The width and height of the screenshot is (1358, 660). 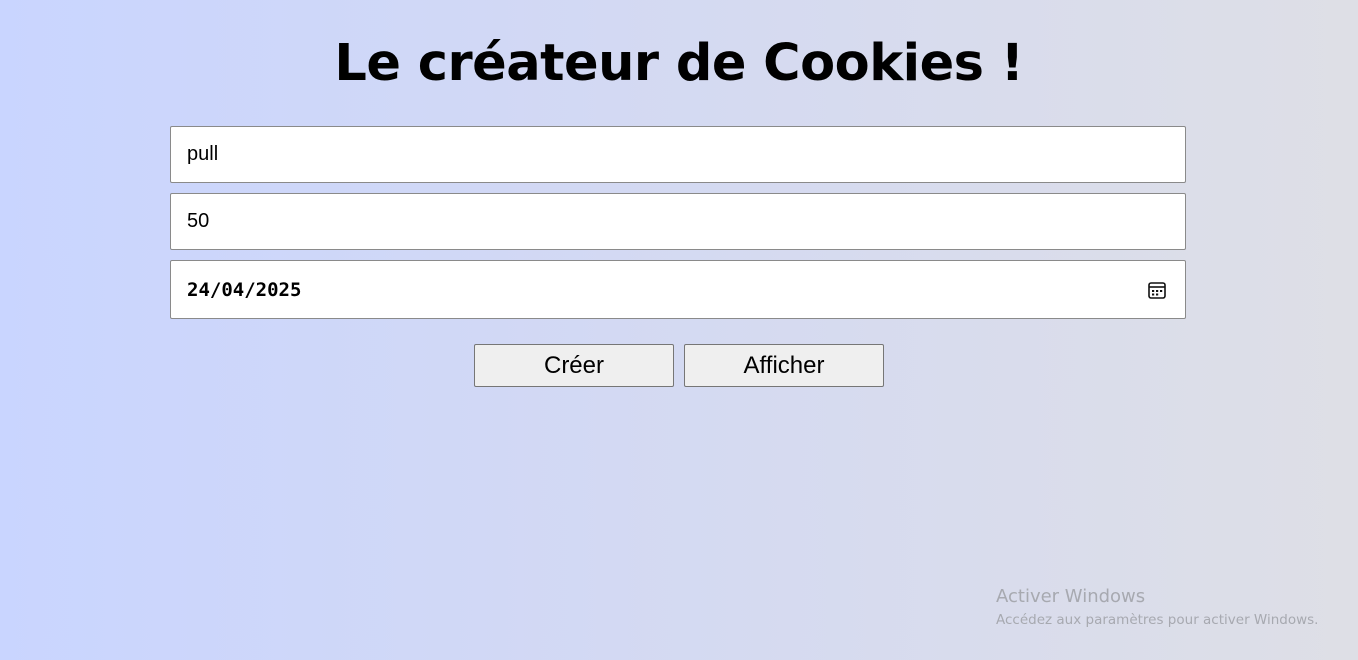 What do you see at coordinates (574, 365) in the screenshot?
I see `create-button: Créer` at bounding box center [574, 365].